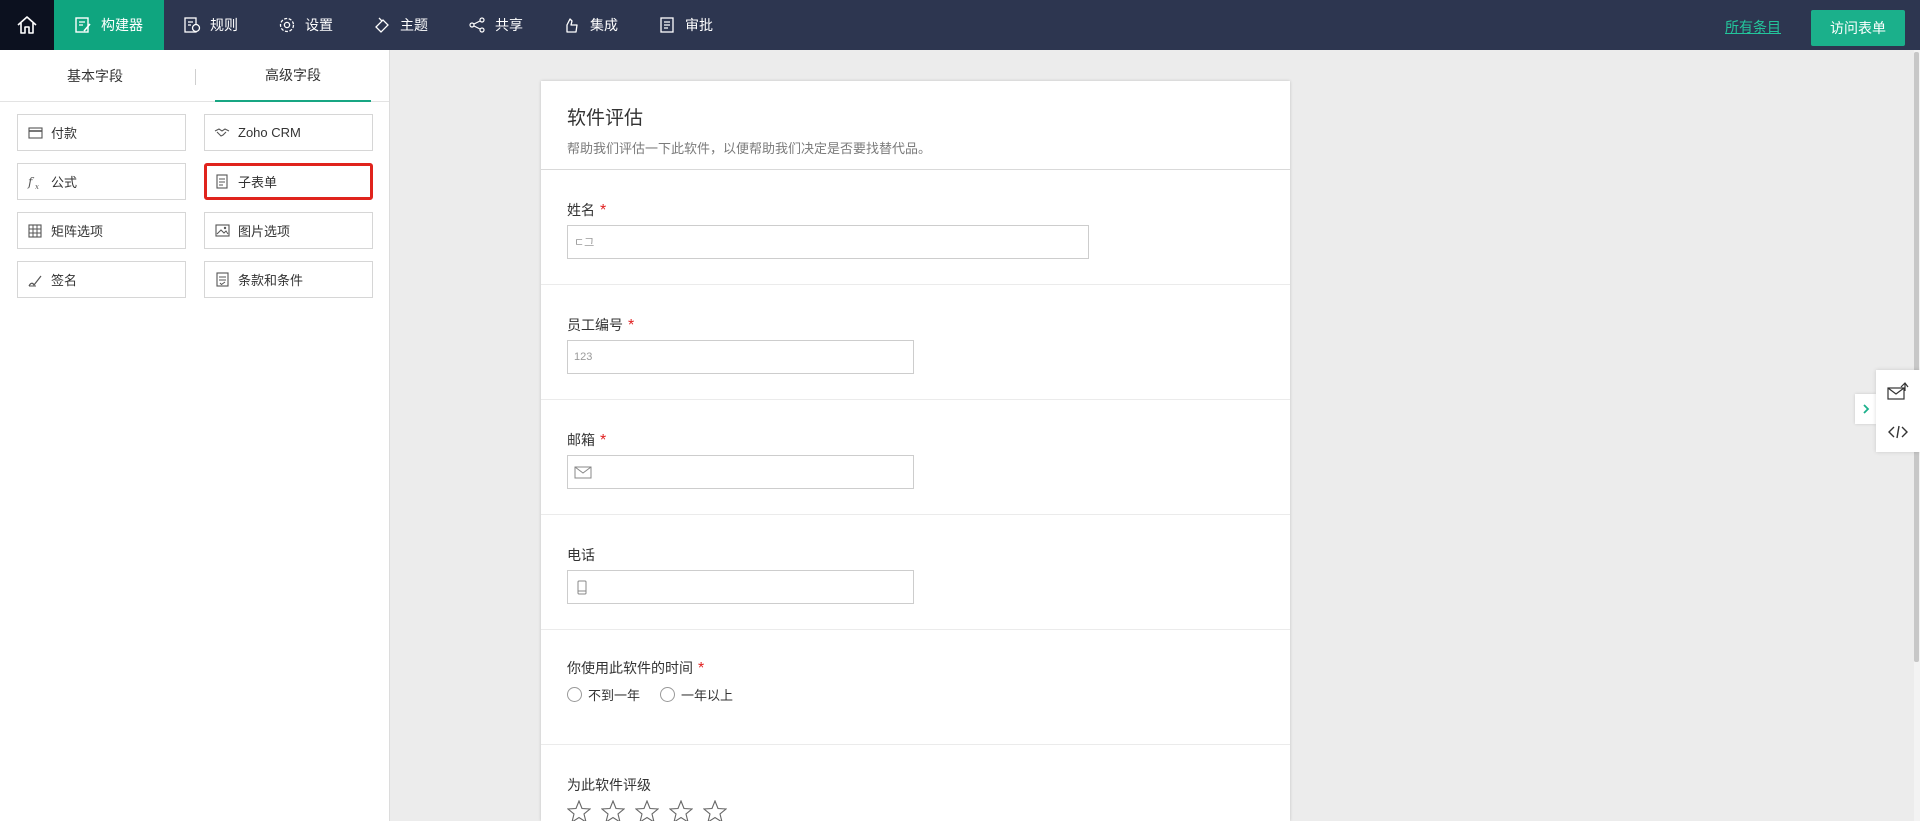  Describe the element at coordinates (828, 242) in the screenshot. I see `name-input: ㄷ그` at that location.